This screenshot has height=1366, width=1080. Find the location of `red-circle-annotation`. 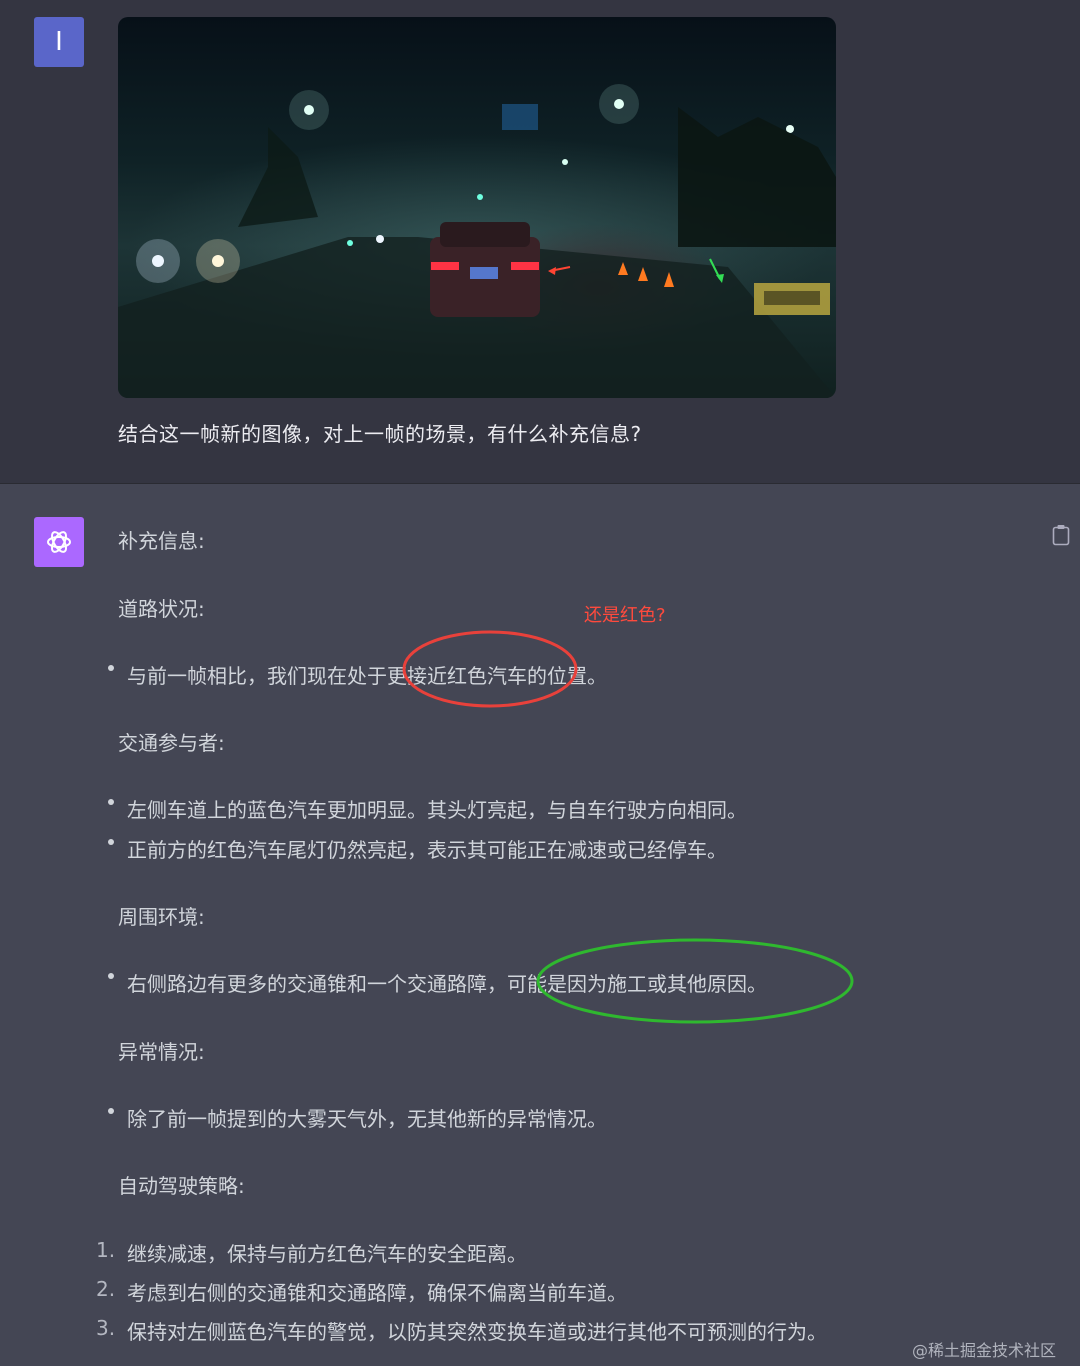

red-circle-annotation is located at coordinates (490, 669).